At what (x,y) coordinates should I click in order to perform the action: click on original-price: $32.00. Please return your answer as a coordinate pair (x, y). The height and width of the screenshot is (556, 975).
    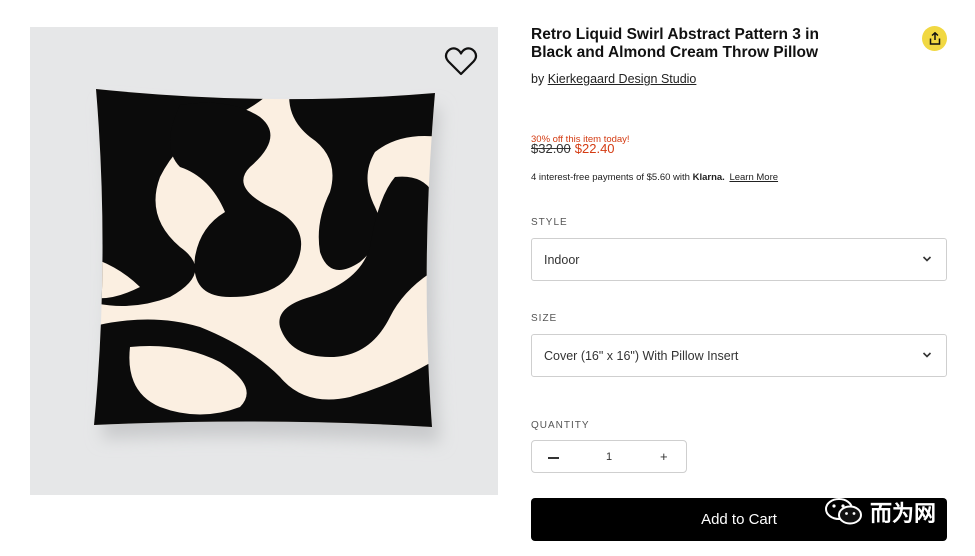
    Looking at the image, I should click on (551, 148).